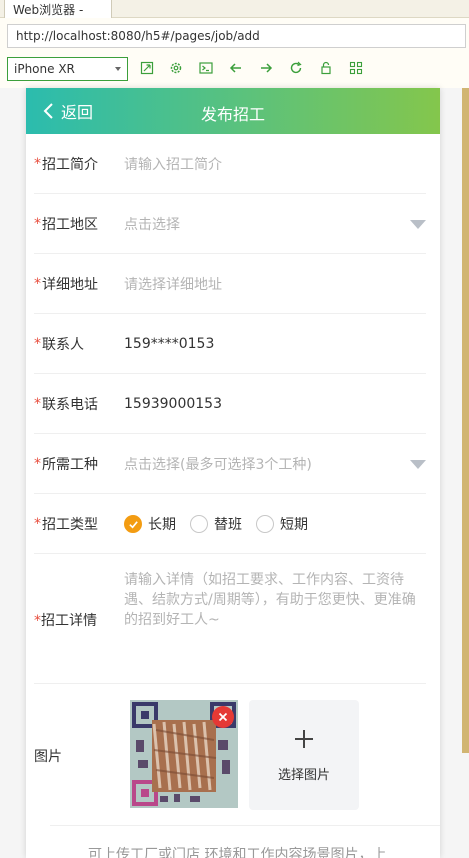 Image resolution: width=469 pixels, height=858 pixels. What do you see at coordinates (66, 464) in the screenshot?
I see `trades-label: * 所需工种` at bounding box center [66, 464].